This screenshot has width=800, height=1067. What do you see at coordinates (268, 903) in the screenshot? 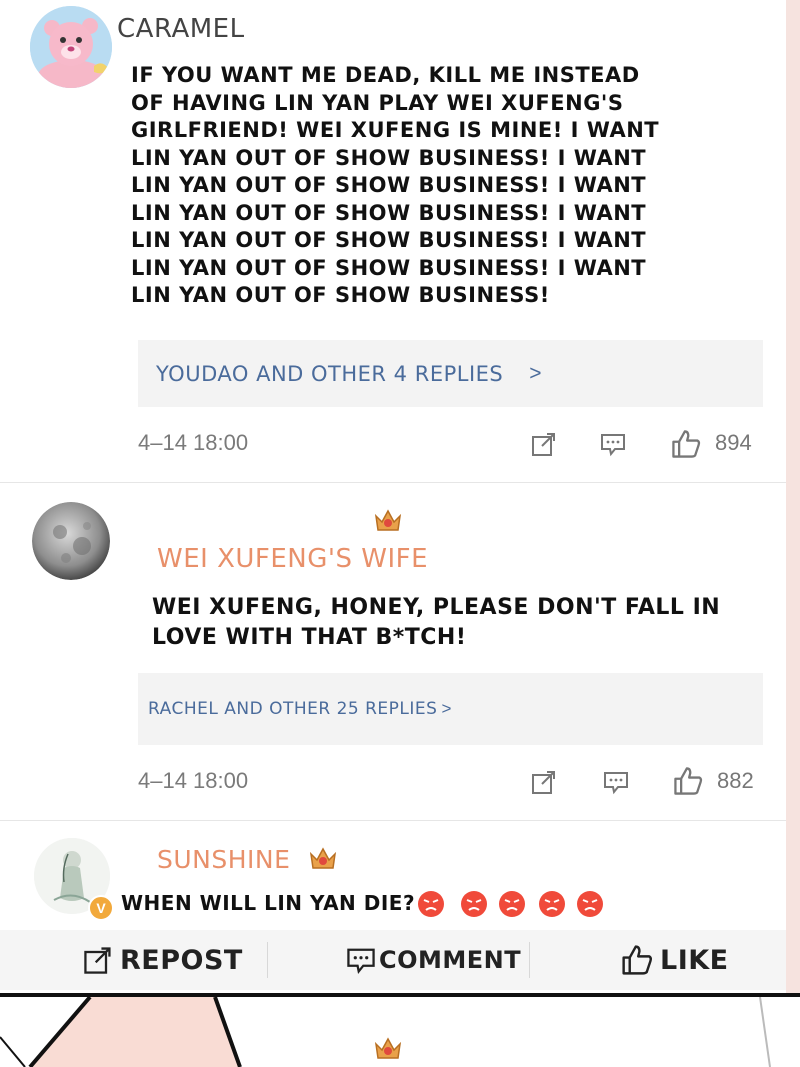
I see `comment-text: WHEN WILL LIN YAN DIE?` at bounding box center [268, 903].